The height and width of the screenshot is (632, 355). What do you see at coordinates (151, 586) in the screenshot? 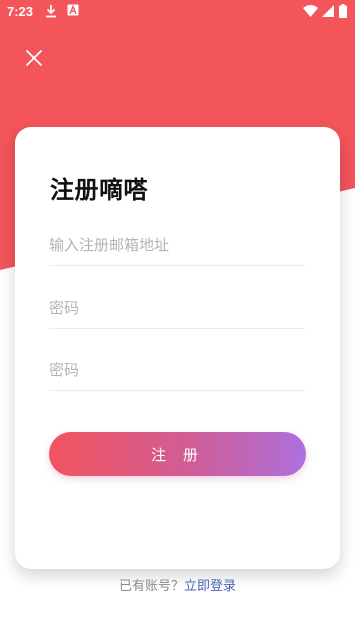
I see `login-hint-text: 已有账号？` at bounding box center [151, 586].